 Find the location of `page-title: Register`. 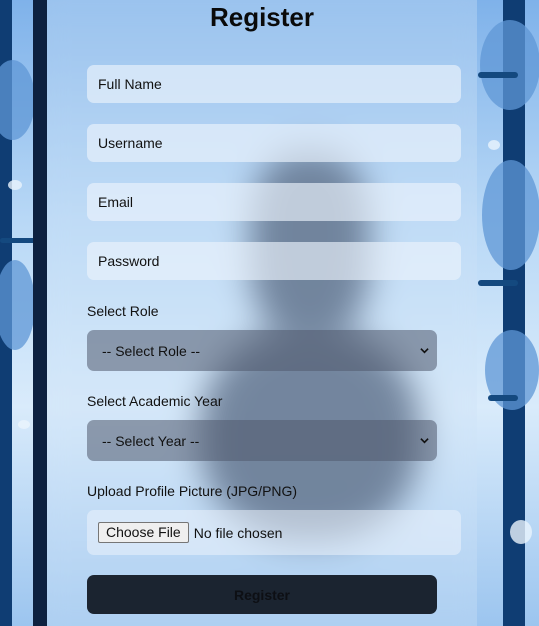

page-title: Register is located at coordinates (262, 17).